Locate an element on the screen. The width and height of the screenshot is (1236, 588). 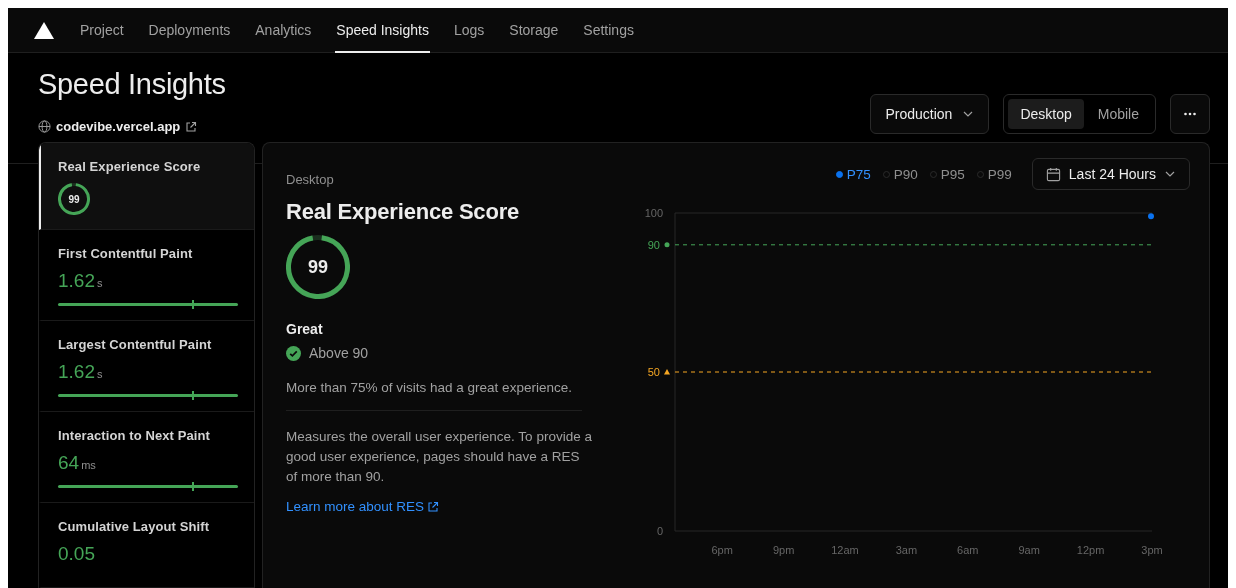
axis-label: 12am is located at coordinates (845, 550).